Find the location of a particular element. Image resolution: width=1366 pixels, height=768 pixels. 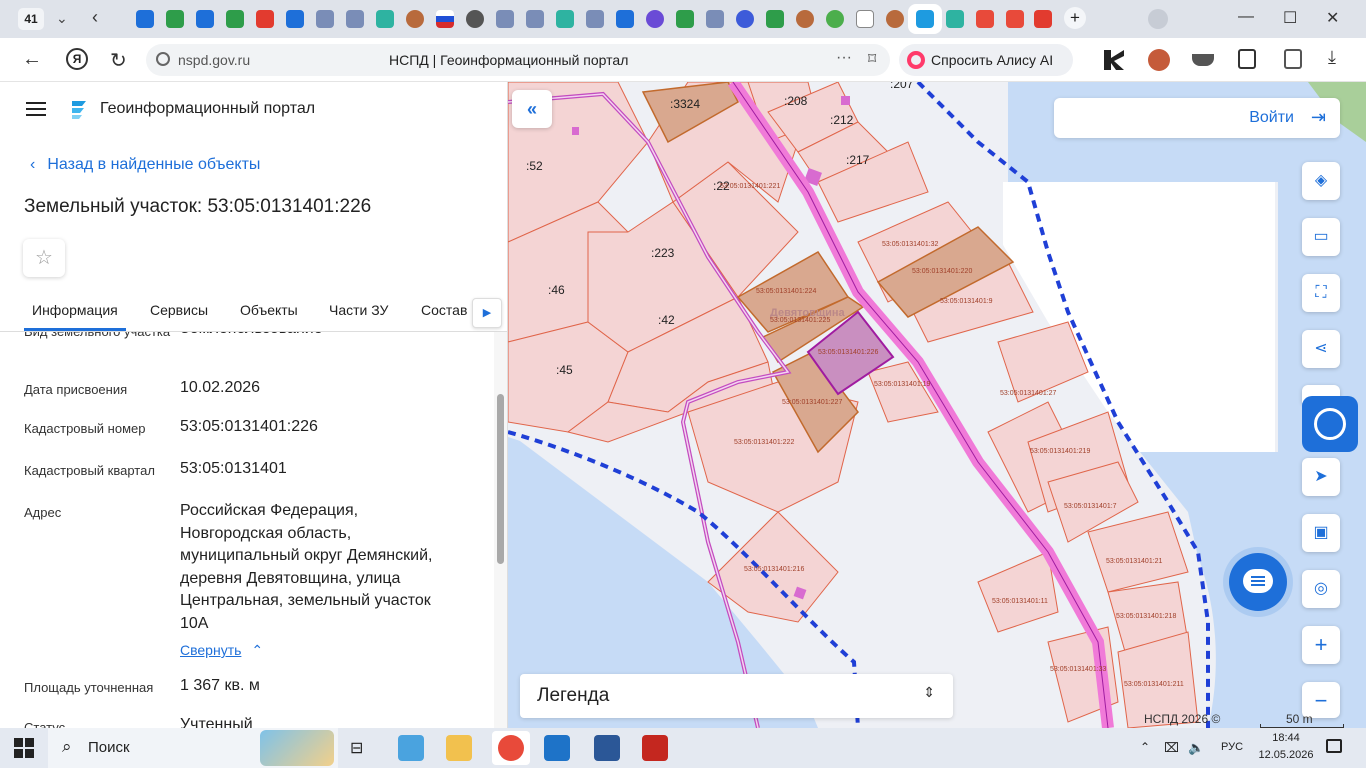

search-highlight-image is located at coordinates (297, 748).